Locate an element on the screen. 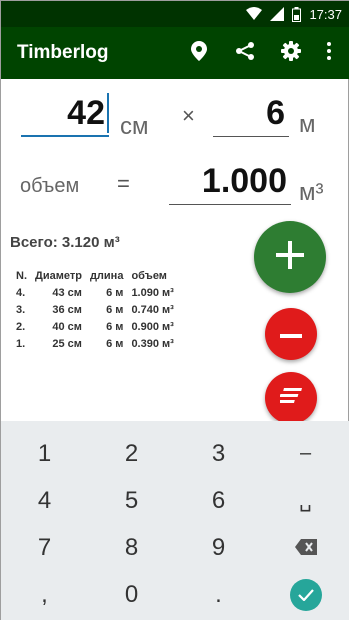 This screenshot has width=349, height=620. volume-output: 1.000 is located at coordinates (230, 182).